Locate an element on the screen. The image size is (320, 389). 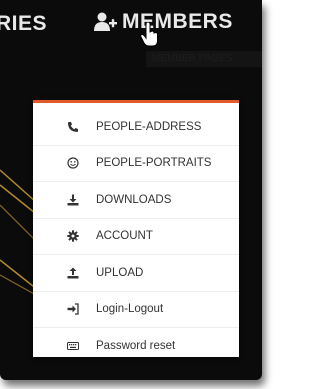
menu-item-login-logout: Login-Logout is located at coordinates (136, 310).